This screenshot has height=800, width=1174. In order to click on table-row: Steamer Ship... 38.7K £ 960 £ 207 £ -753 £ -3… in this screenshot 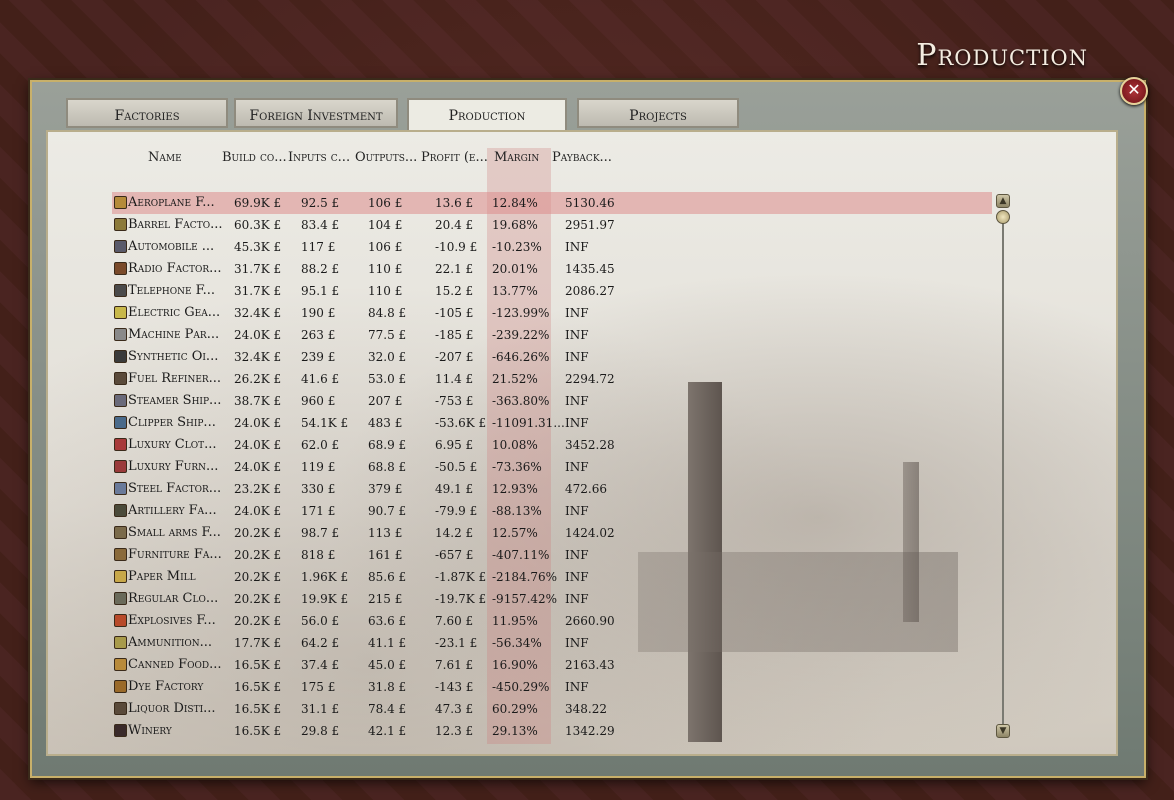, I will do `click(552, 401)`.